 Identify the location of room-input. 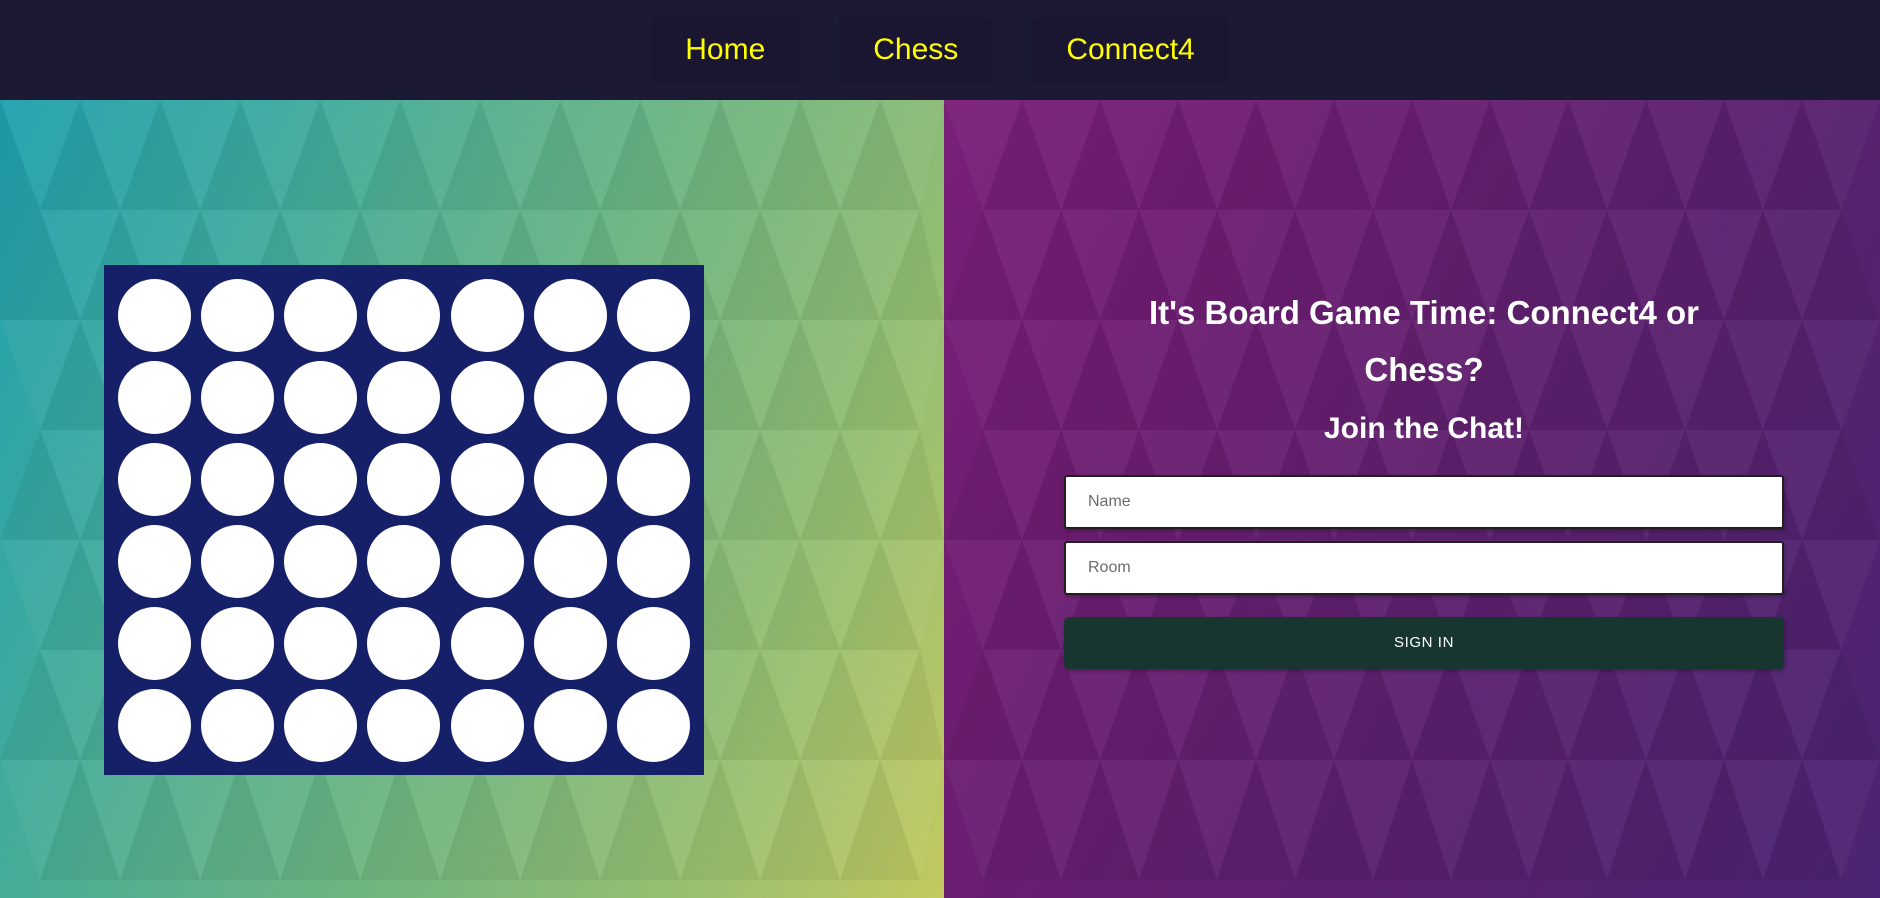
(1424, 567).